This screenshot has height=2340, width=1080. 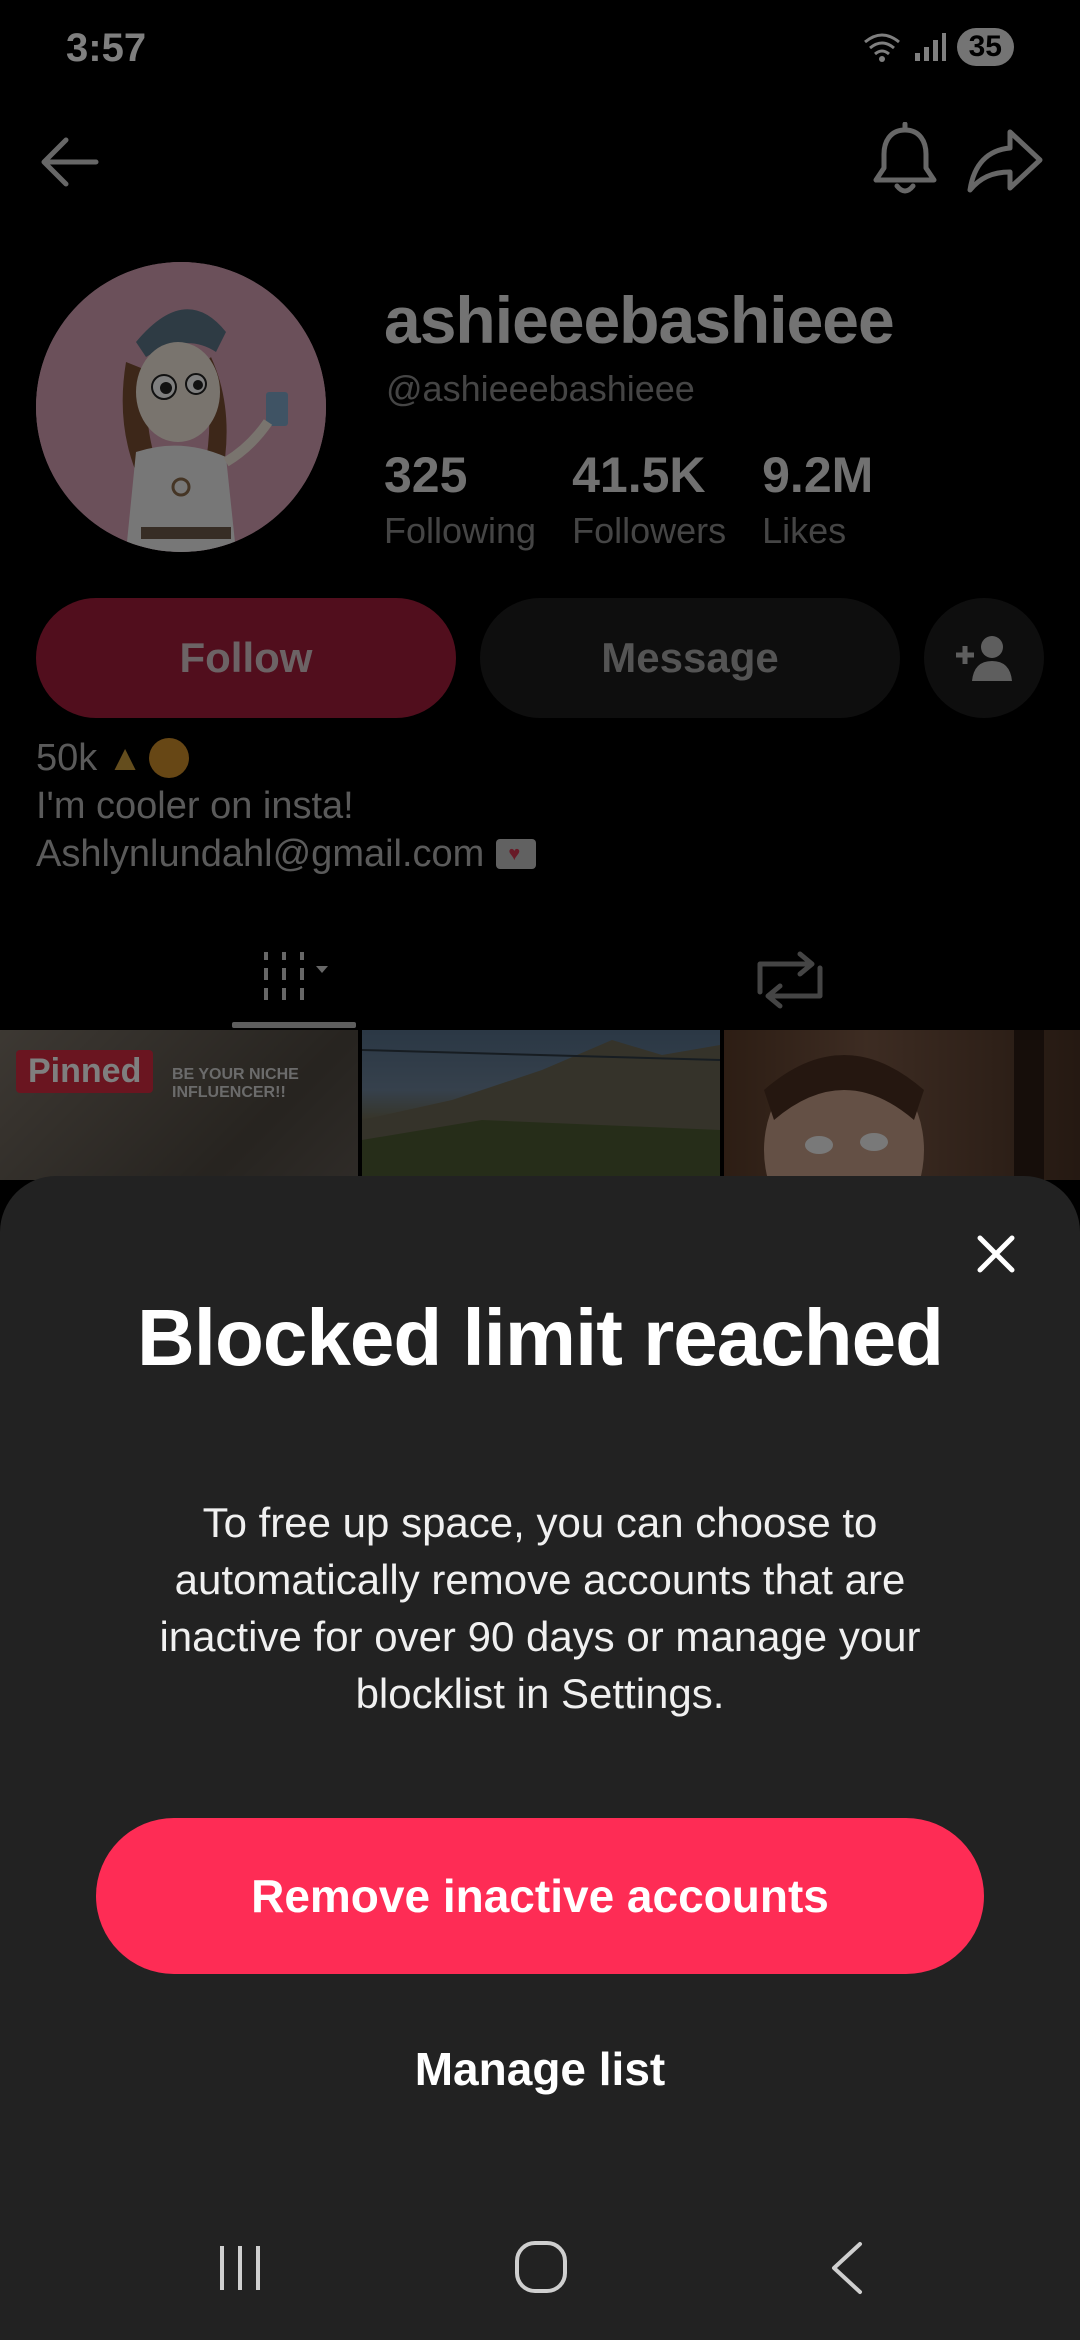 I want to click on back-icon, so click(x=847, y=2268).